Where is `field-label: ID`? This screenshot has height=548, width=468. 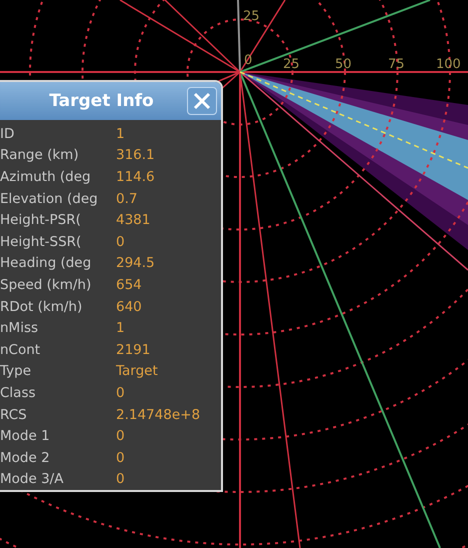
field-label: ID is located at coordinates (8, 134).